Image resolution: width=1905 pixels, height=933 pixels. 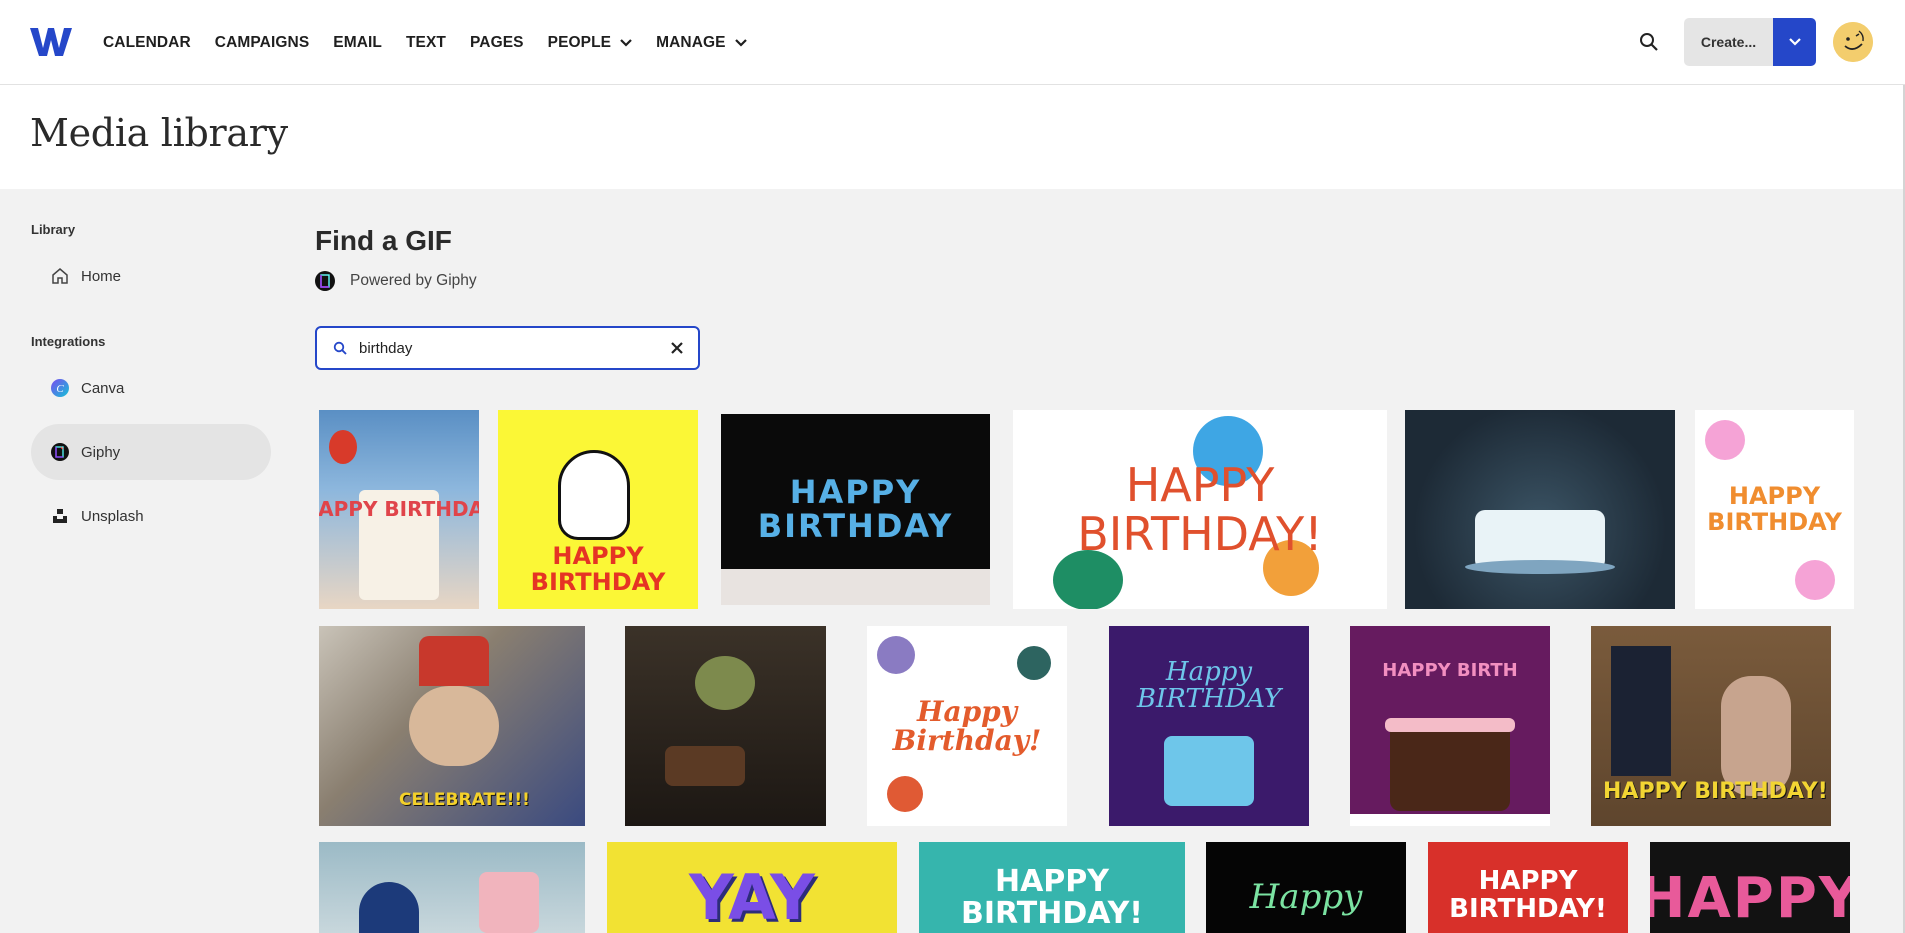 What do you see at coordinates (262, 43) in the screenshot?
I see `nav-campaigns: CAMPAIGNS` at bounding box center [262, 43].